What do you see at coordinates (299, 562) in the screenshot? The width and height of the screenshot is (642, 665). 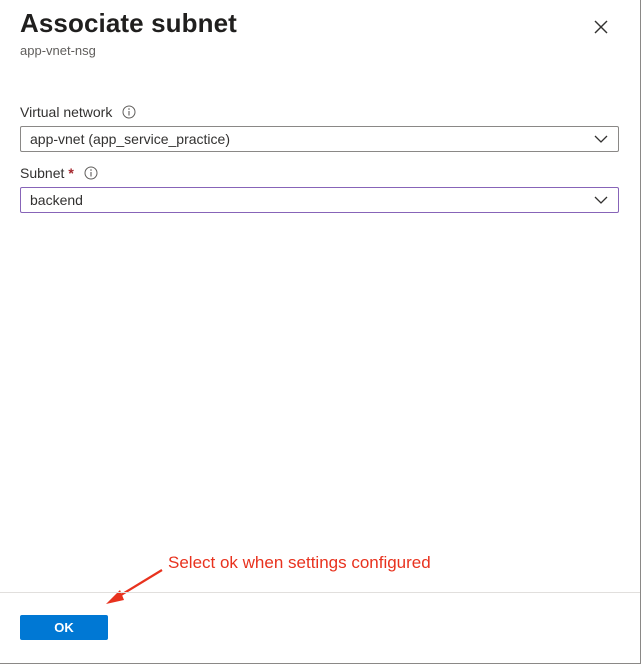 I see `annotation-text: Select ok when settings configured` at bounding box center [299, 562].